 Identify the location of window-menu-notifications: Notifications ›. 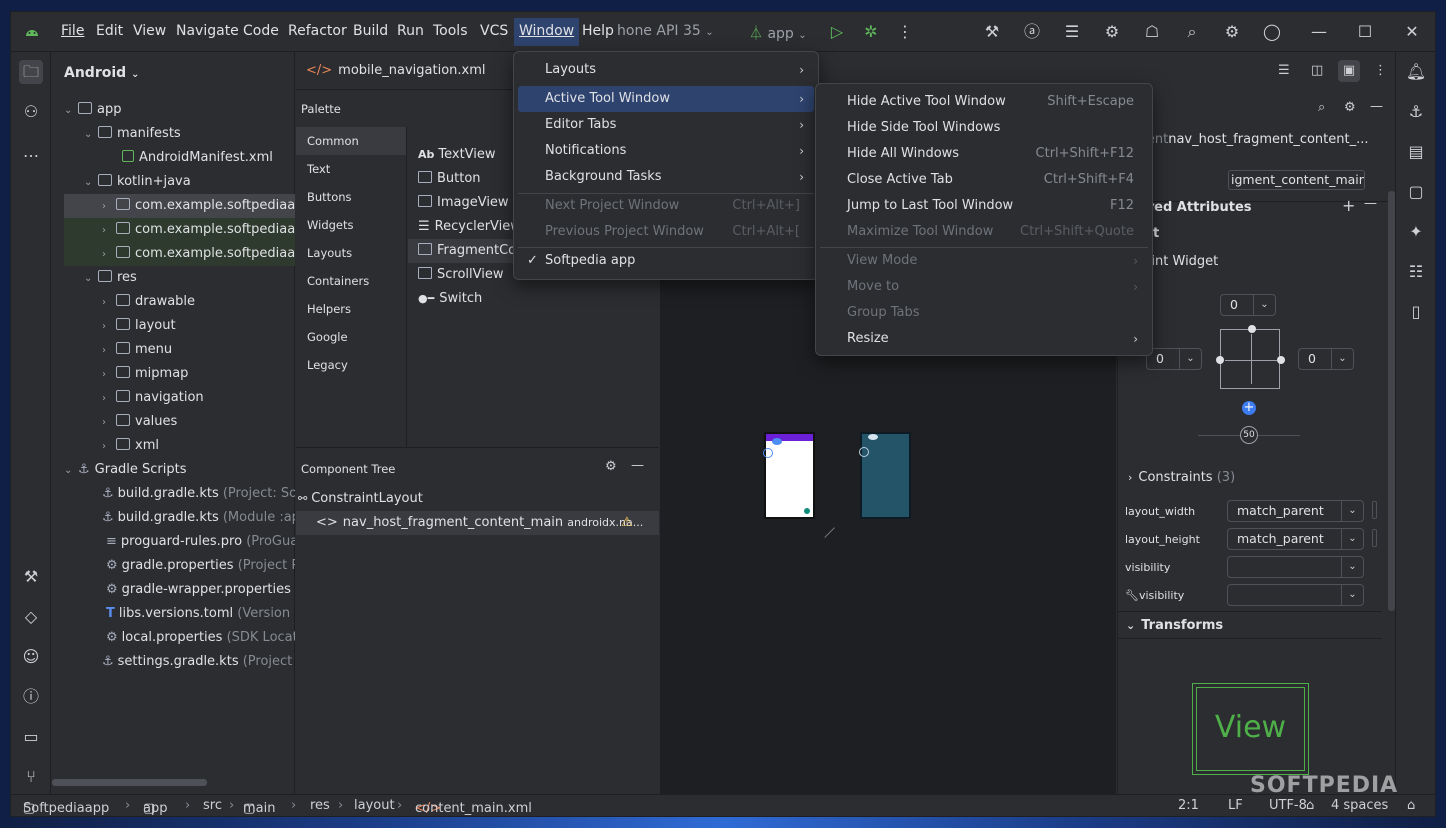
(666, 151).